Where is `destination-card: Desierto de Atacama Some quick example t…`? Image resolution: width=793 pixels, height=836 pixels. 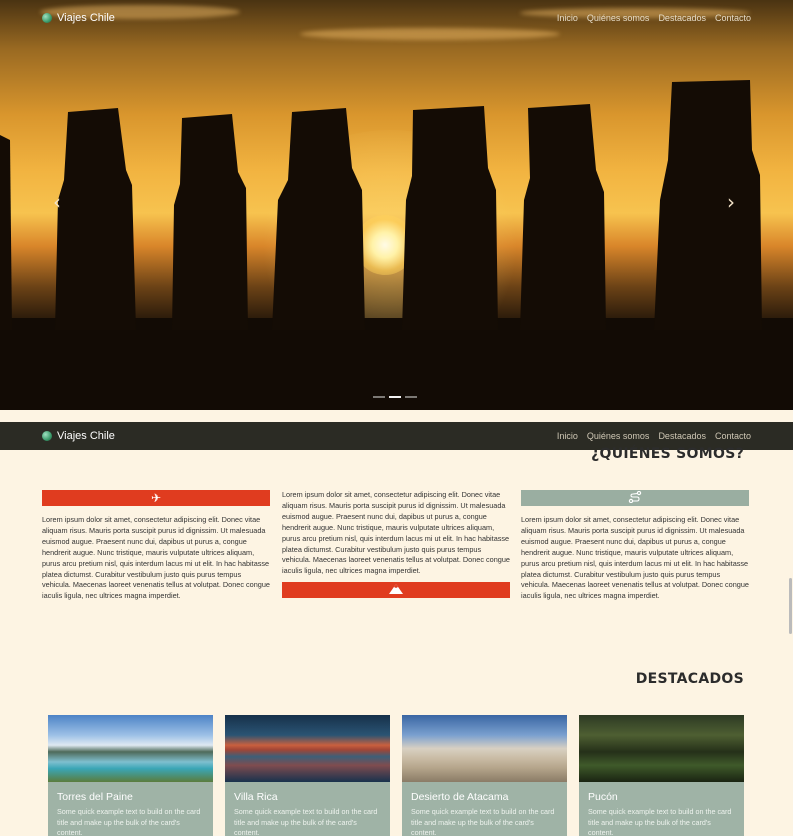
destination-card: Desierto de Atacama Some quick example t… is located at coordinates (484, 775).